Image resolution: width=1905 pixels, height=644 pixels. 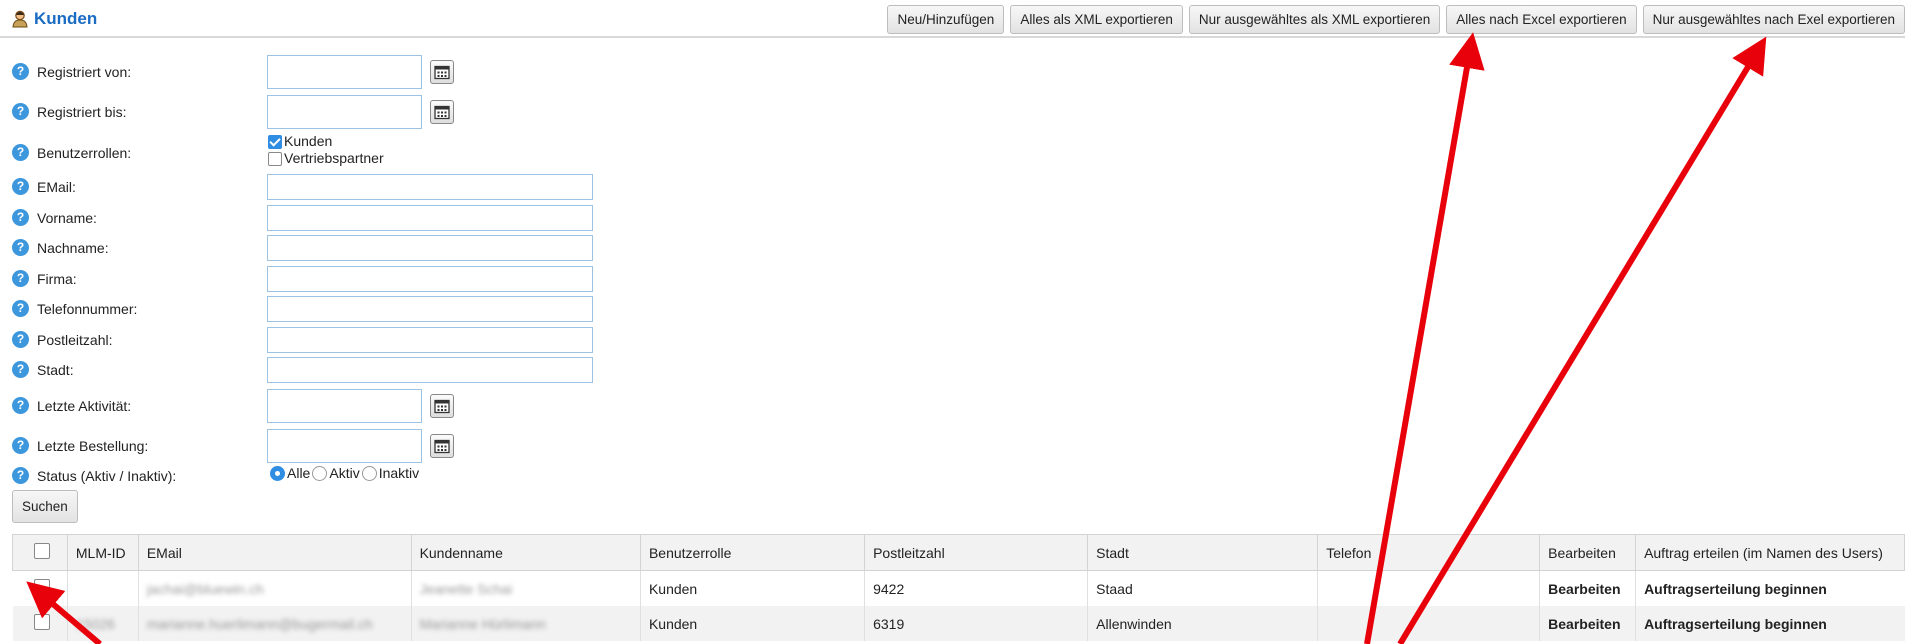 I want to click on firstname-field, so click(x=430, y=218).